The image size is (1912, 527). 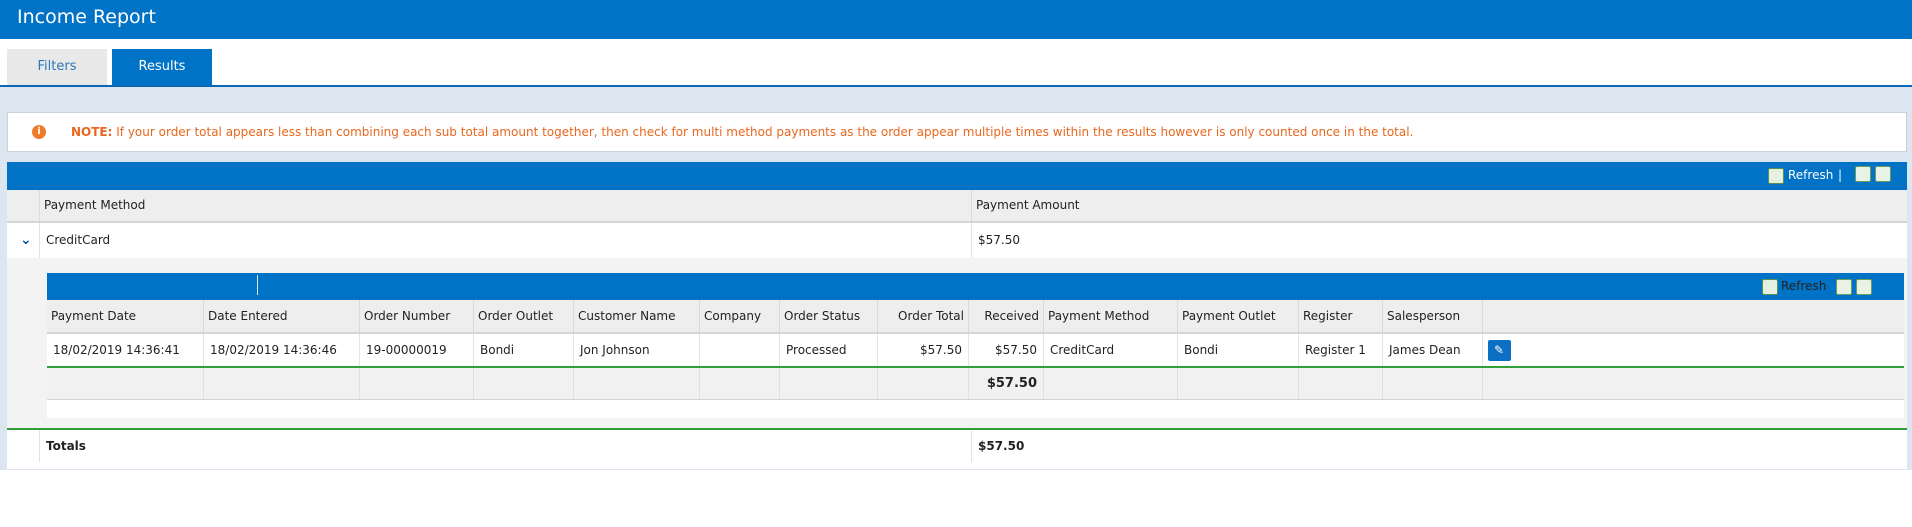 What do you see at coordinates (1340, 350) in the screenshot?
I see `register-cell: Register 1` at bounding box center [1340, 350].